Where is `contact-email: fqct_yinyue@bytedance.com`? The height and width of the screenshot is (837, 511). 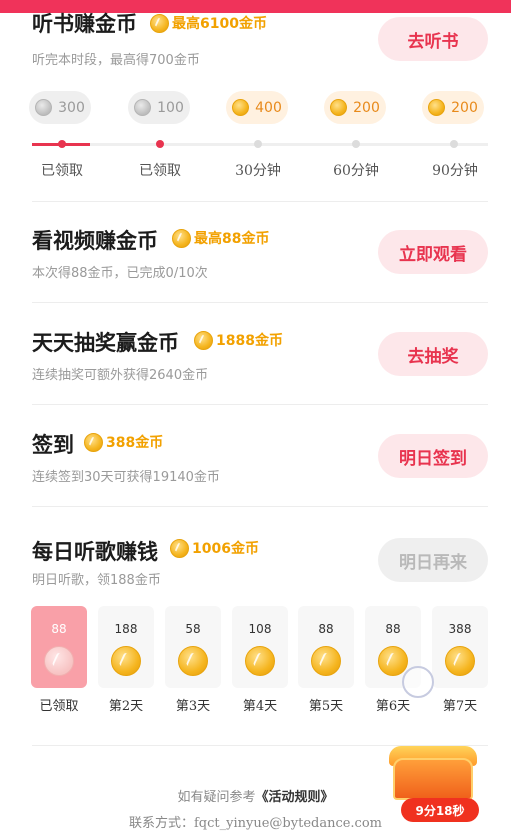 contact-email: fqct_yinyue@bytedance.com is located at coordinates (288, 823).